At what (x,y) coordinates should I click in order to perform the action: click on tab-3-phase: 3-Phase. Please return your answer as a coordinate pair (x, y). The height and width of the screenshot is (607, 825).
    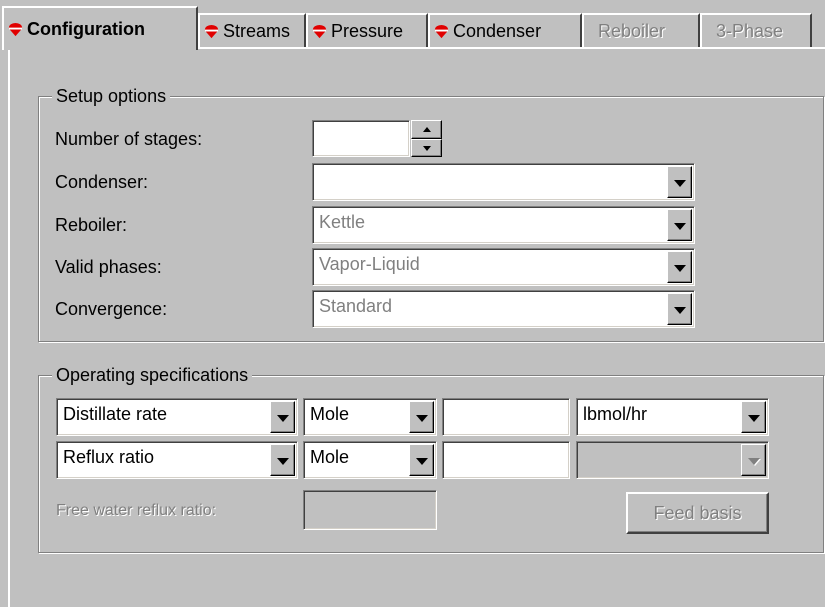
    Looking at the image, I should click on (756, 30).